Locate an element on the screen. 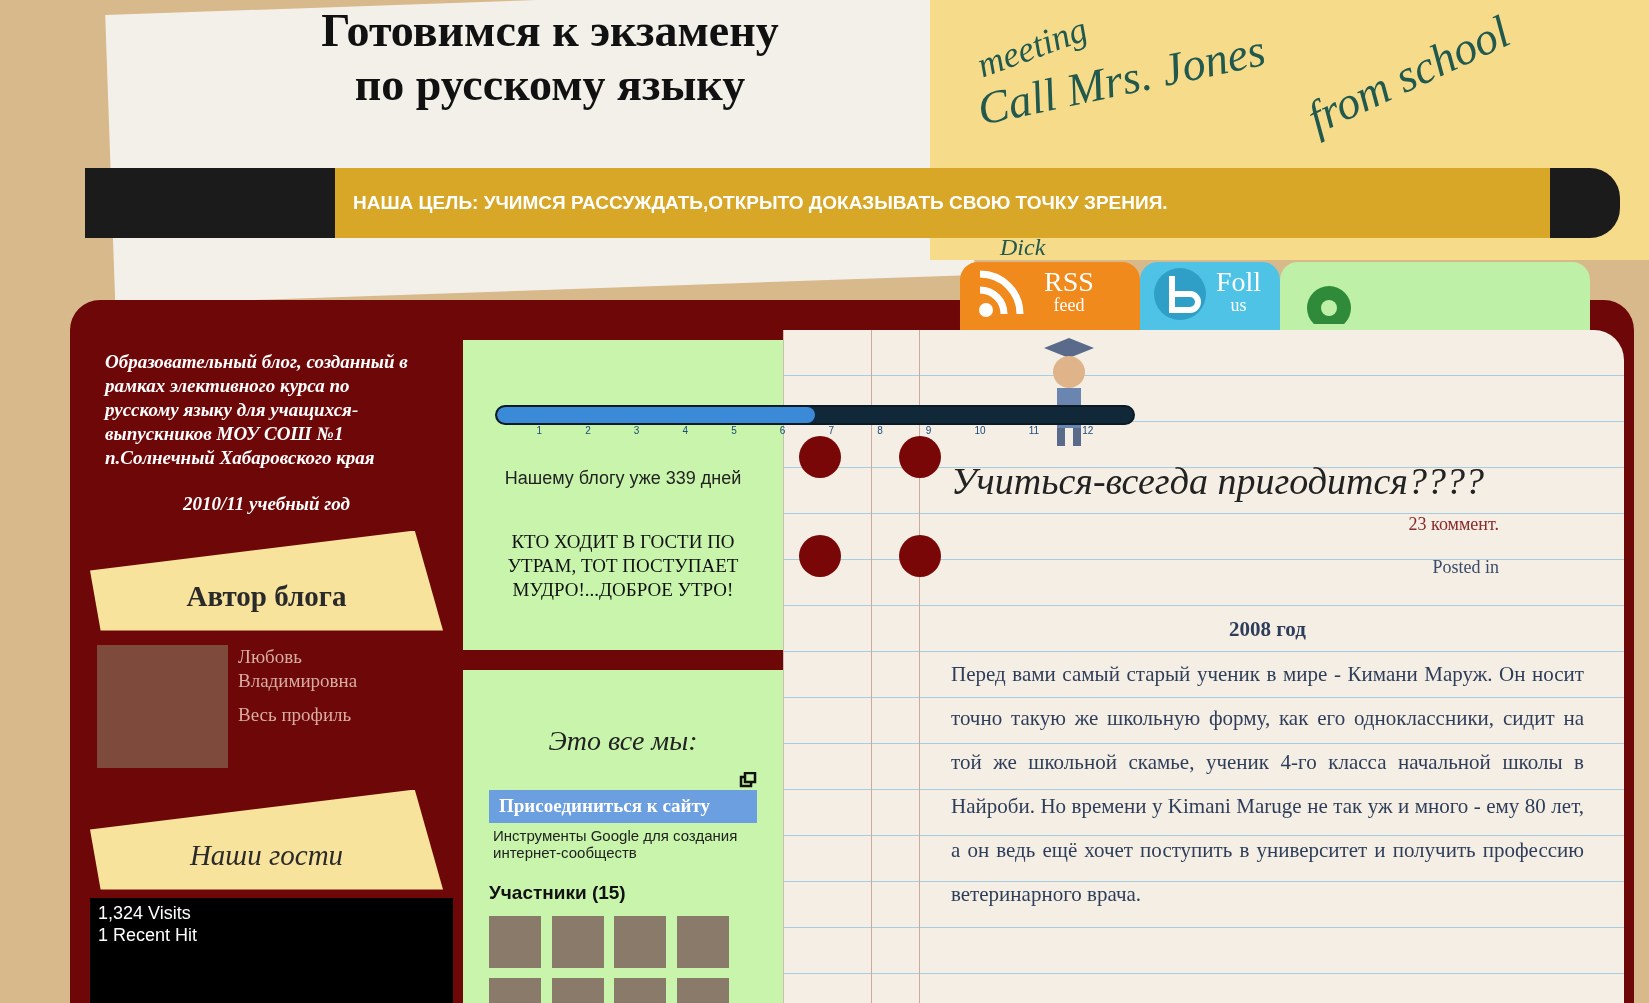  tab-label: Foll is located at coordinates (1239, 282).